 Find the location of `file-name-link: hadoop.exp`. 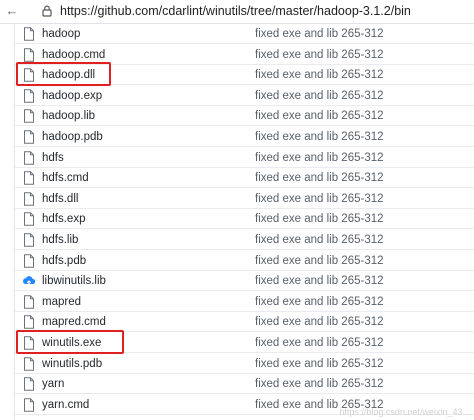

file-name-link: hadoop.exp is located at coordinates (72, 96).